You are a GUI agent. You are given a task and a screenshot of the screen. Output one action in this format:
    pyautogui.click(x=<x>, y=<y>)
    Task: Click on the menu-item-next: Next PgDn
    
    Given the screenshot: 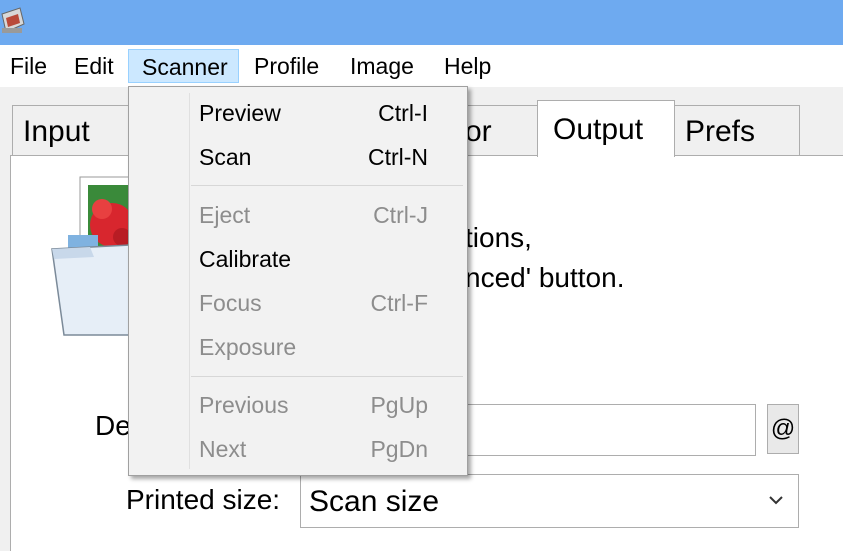 What is the action you would take?
    pyautogui.click(x=298, y=450)
    